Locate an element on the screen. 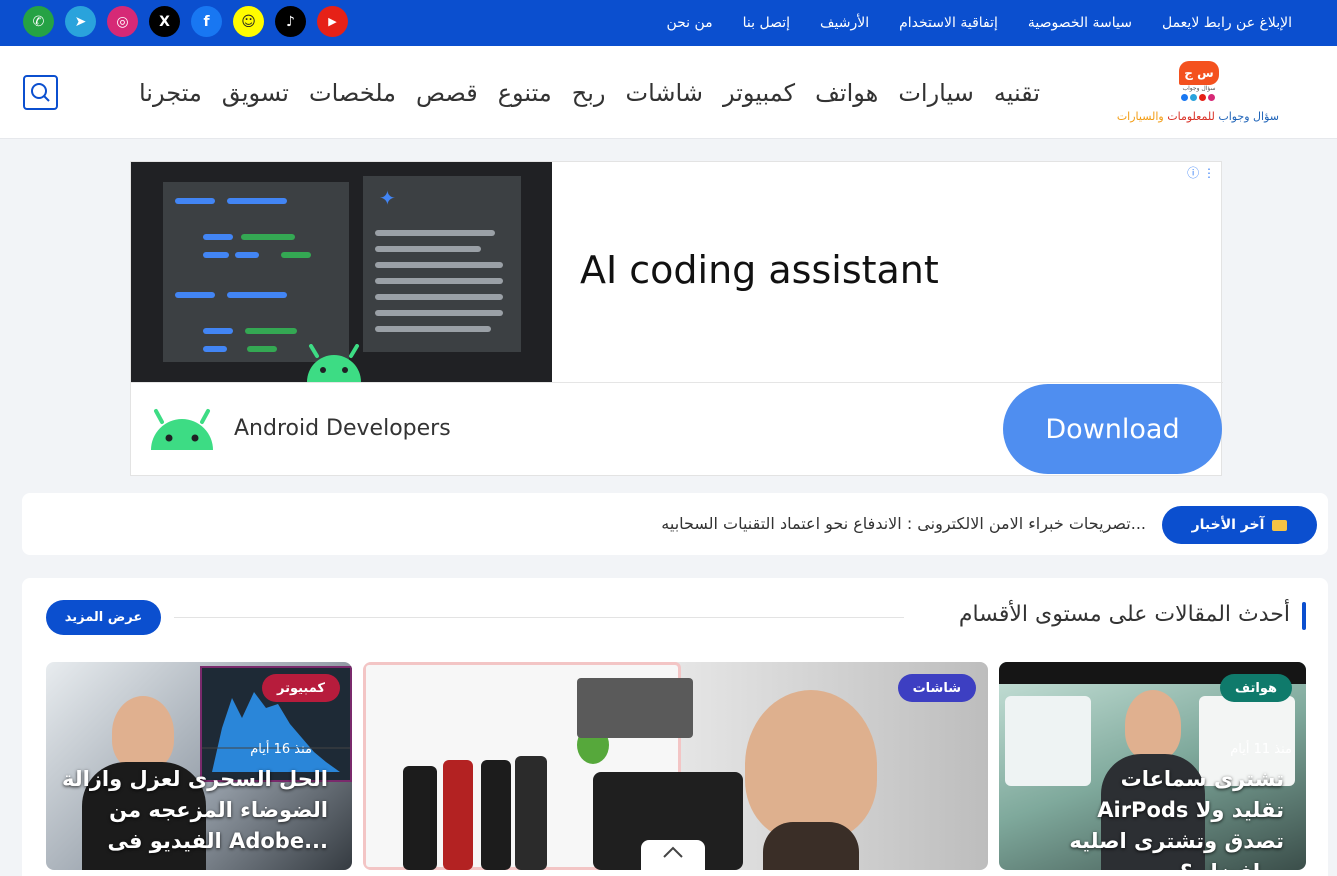  facebook-glyph: f is located at coordinates (206, 21).